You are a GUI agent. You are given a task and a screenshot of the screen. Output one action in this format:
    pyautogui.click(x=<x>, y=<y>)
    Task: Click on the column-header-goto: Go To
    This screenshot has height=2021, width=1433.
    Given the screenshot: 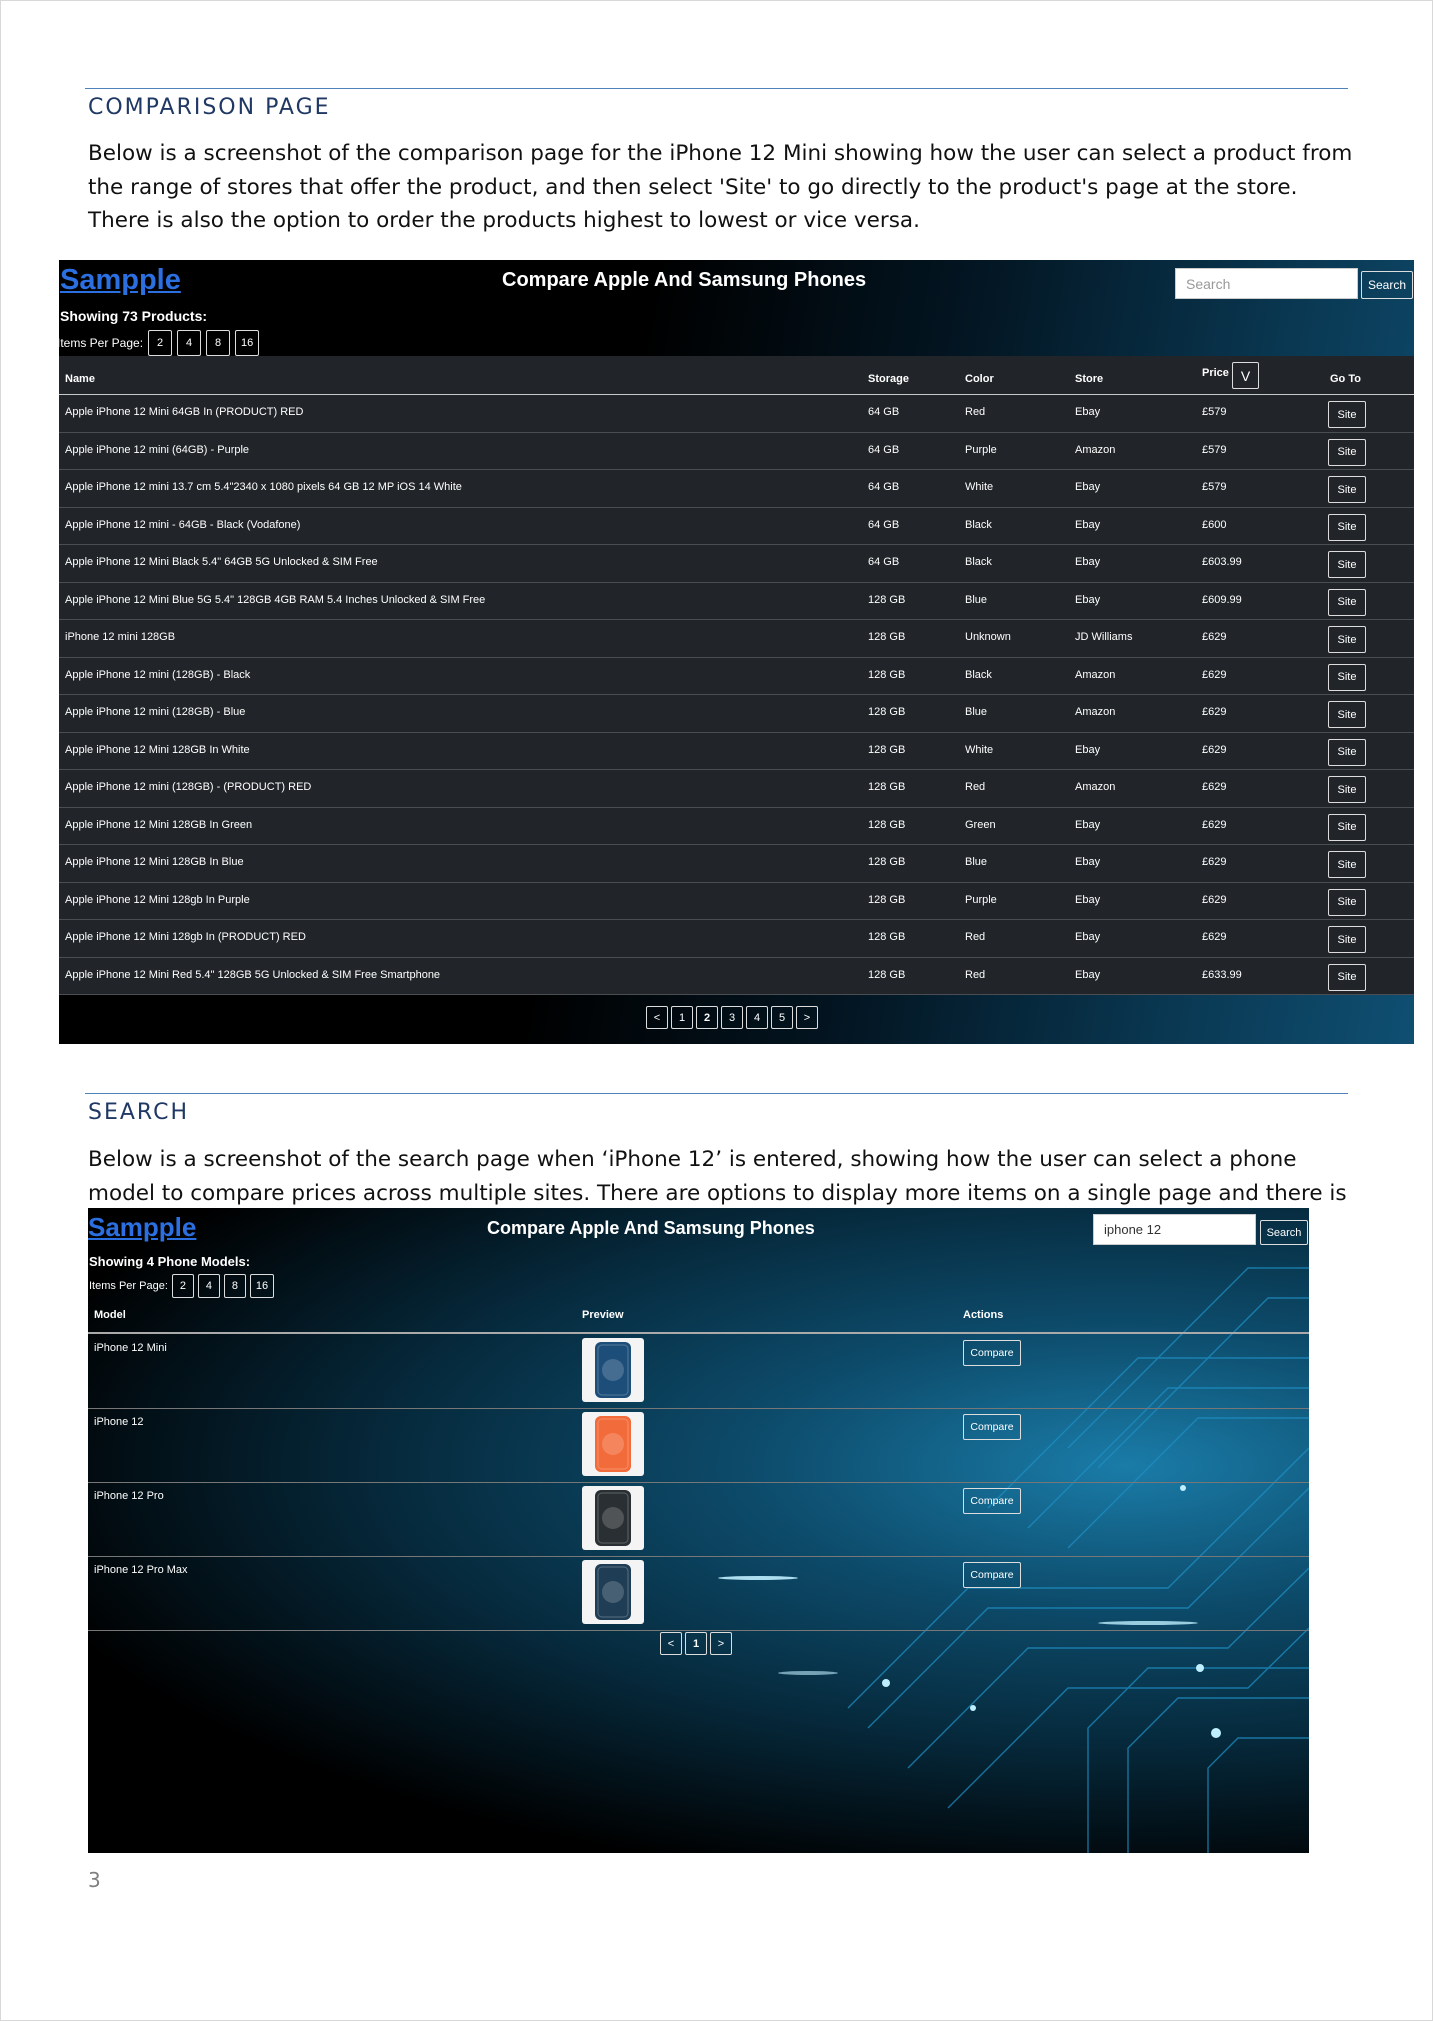 What is the action you would take?
    pyautogui.click(x=1345, y=379)
    